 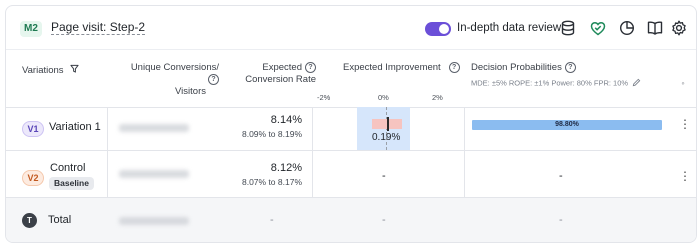 I want to click on conversion-rate: 8.12%, so click(x=286, y=168).